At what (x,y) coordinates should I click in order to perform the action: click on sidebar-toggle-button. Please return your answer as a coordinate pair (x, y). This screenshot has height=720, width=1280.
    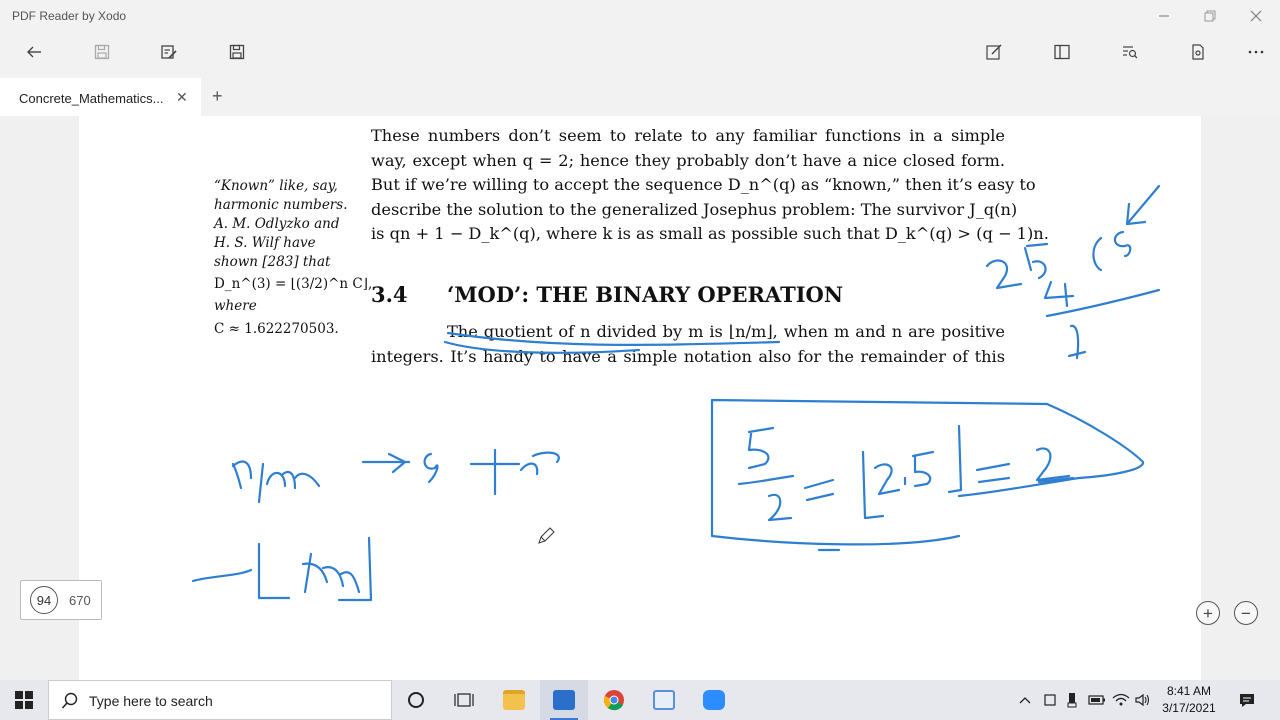
    Looking at the image, I should click on (1062, 52).